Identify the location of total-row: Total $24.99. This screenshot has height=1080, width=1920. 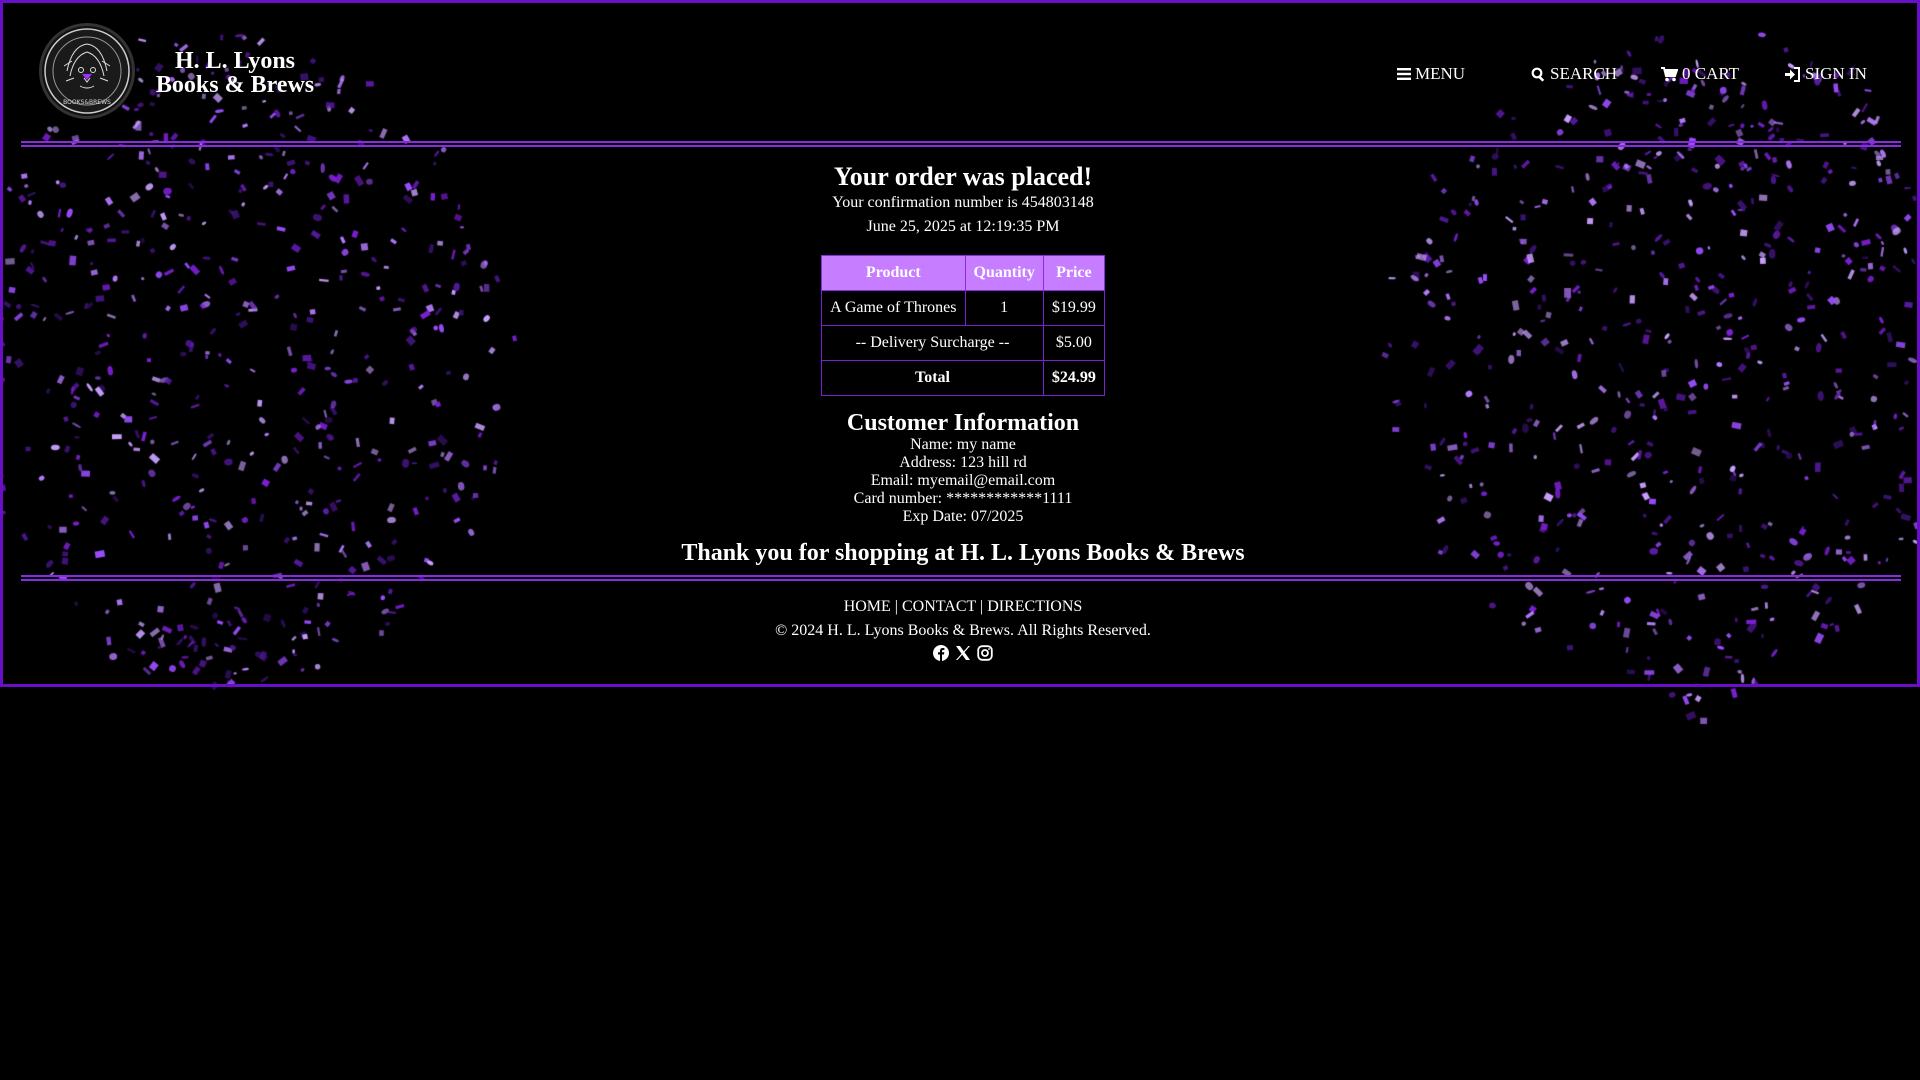
(963, 378).